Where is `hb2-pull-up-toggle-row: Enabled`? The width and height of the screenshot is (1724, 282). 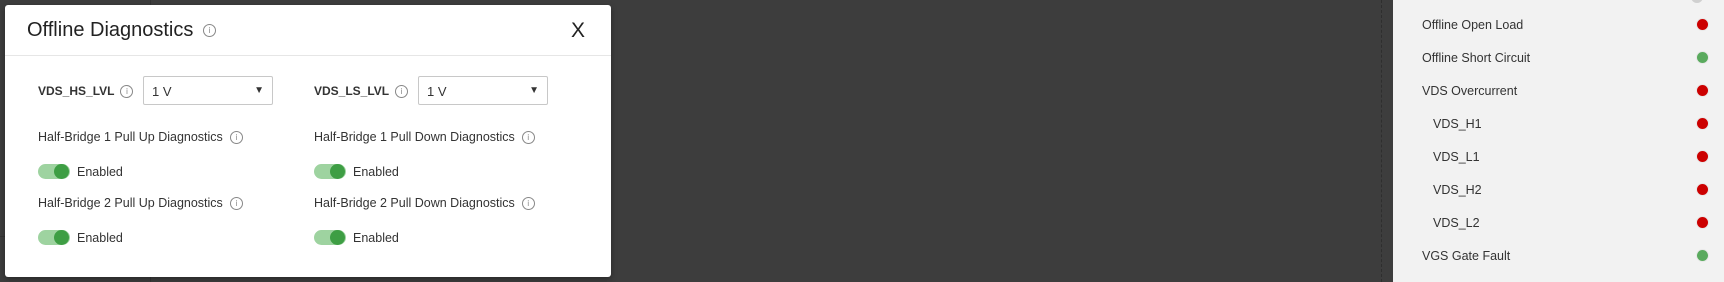 hb2-pull-up-toggle-row: Enabled is located at coordinates (80, 237).